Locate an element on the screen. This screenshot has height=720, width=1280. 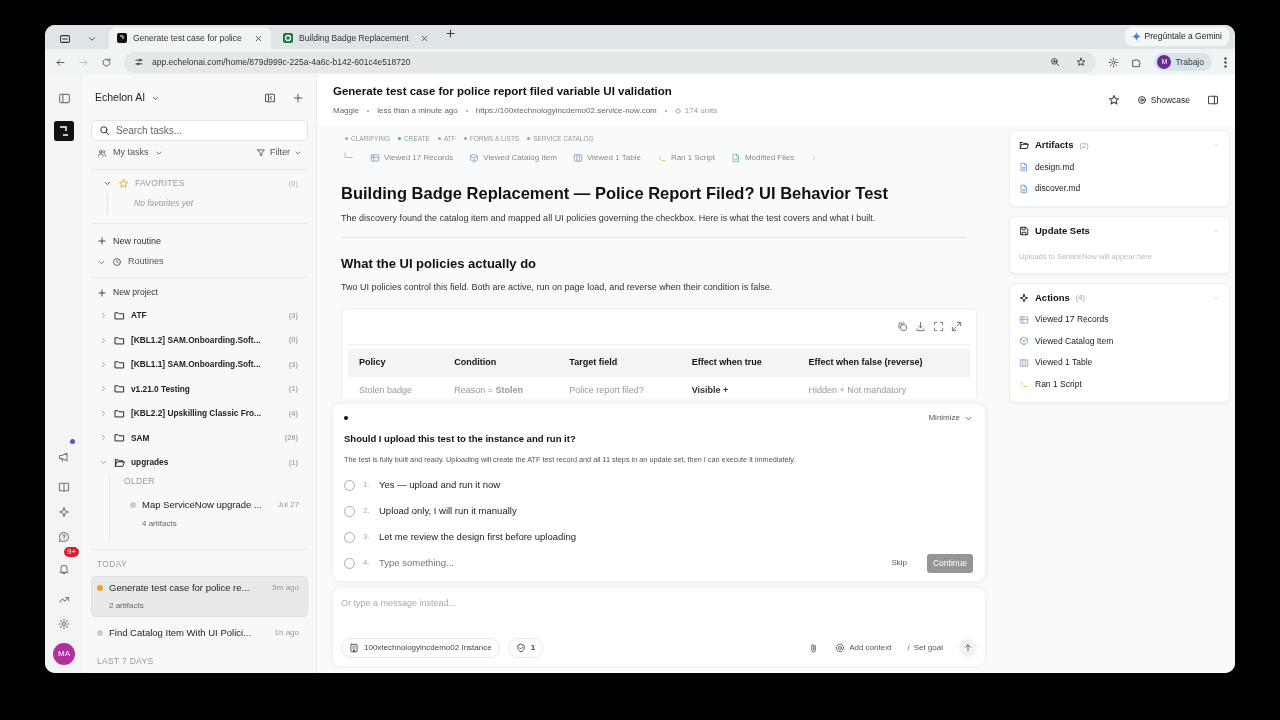
open-folder-icon is located at coordinates (119, 462).